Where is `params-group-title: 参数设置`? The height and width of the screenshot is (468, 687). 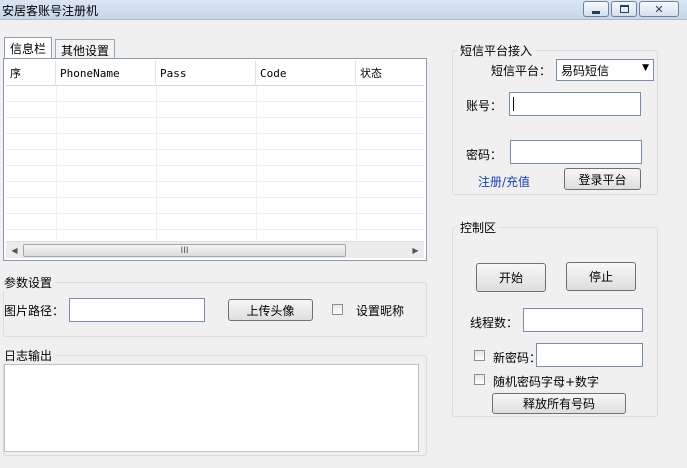 params-group-title: 参数设置 is located at coordinates (28, 282).